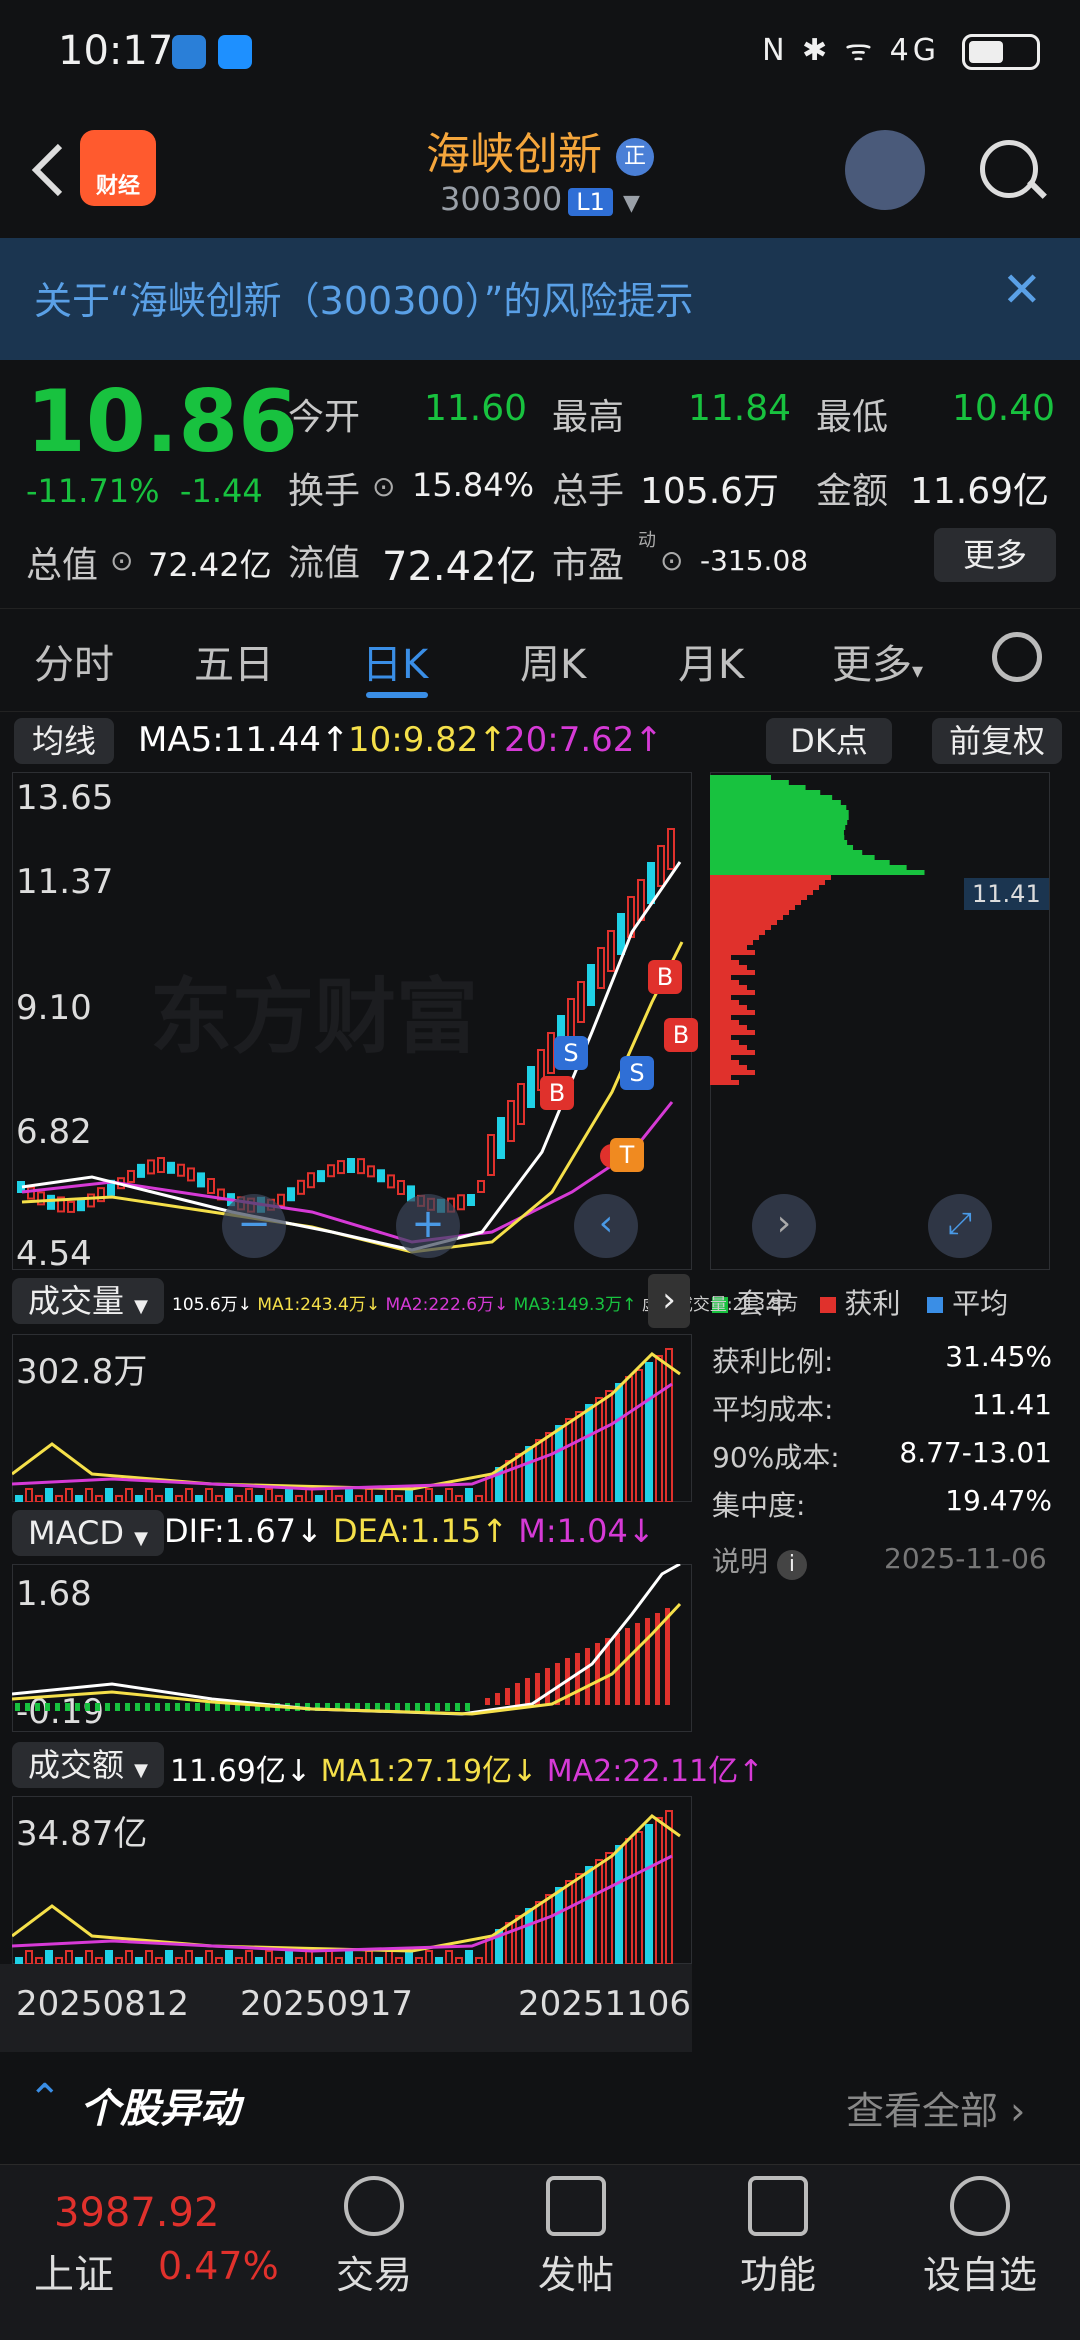  What do you see at coordinates (872, 665) in the screenshot?
I see `tab-more-label: 更多` at bounding box center [872, 665].